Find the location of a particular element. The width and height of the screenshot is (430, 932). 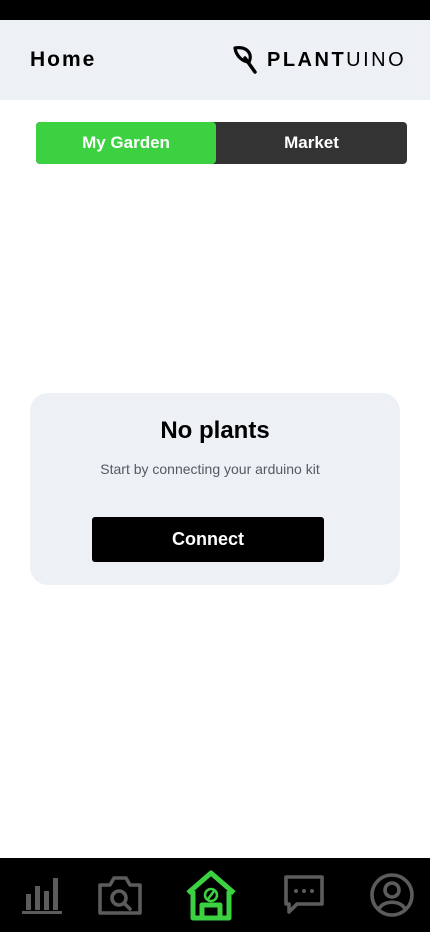

status-bar is located at coordinates (215, 10).